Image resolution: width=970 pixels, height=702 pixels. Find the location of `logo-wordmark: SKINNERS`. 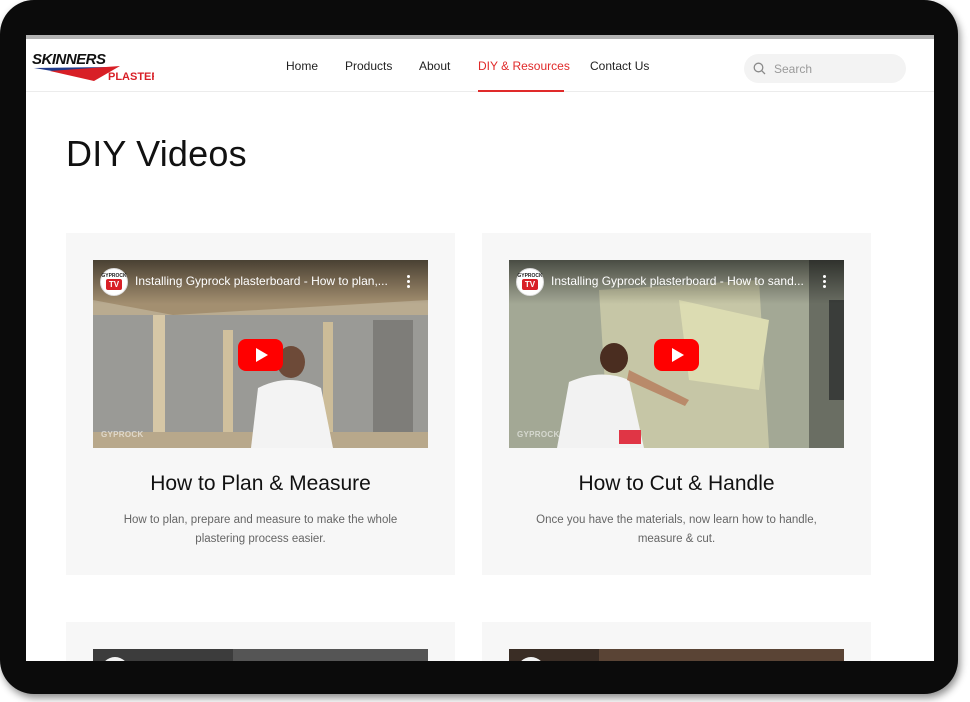

logo-wordmark: SKINNERS is located at coordinates (69, 59).